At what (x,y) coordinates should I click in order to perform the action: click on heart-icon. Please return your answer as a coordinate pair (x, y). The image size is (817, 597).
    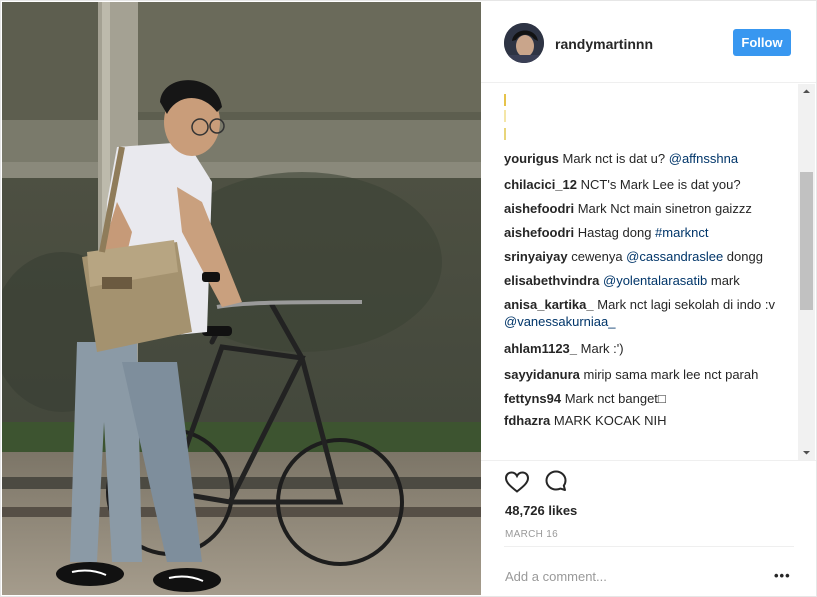
    Looking at the image, I should click on (517, 482).